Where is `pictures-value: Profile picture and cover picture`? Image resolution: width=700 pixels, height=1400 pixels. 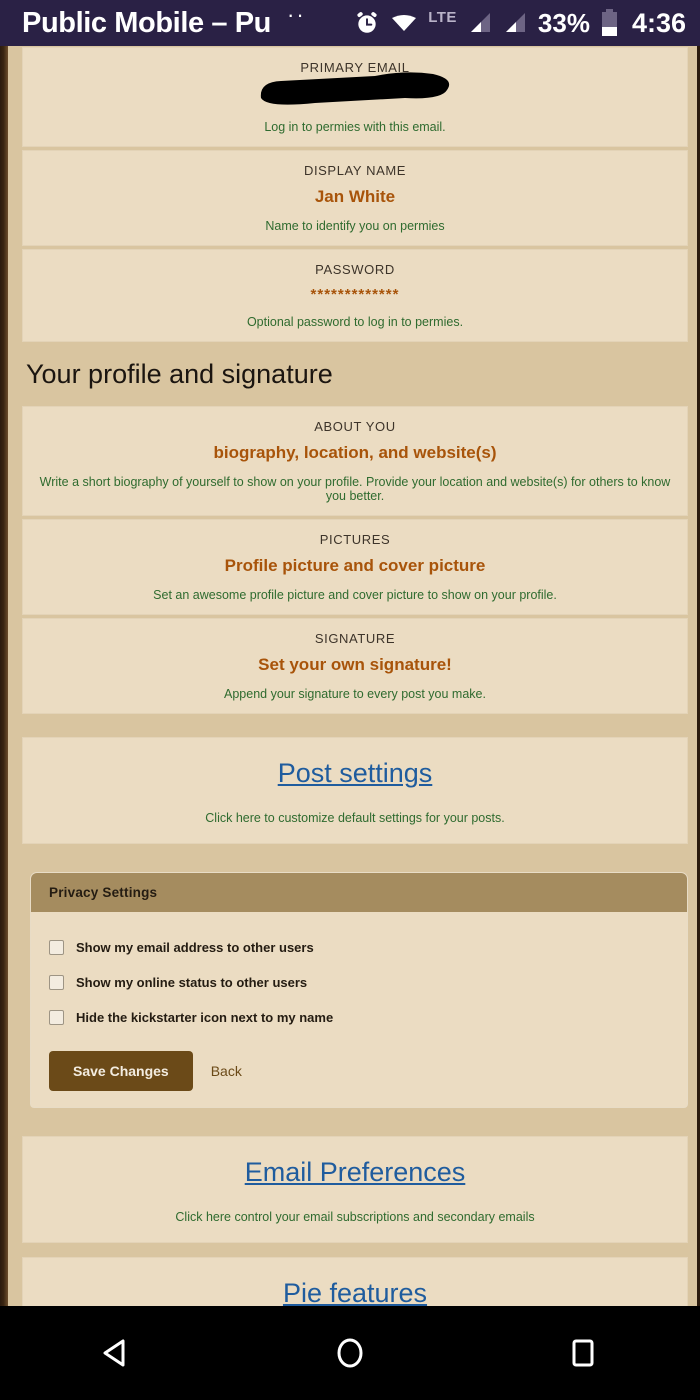
pictures-value: Profile picture and cover picture is located at coordinates (355, 565).